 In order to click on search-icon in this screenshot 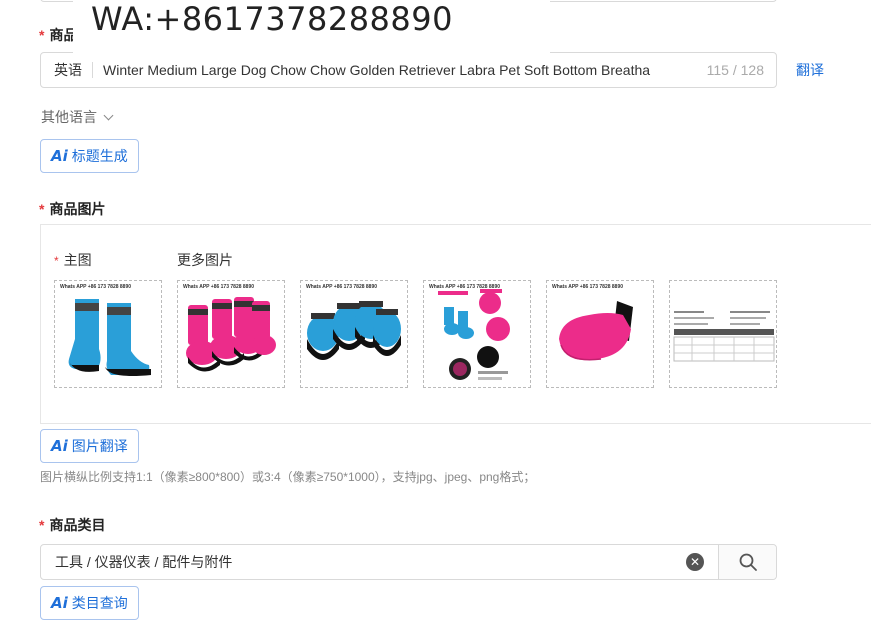, I will do `click(748, 562)`.